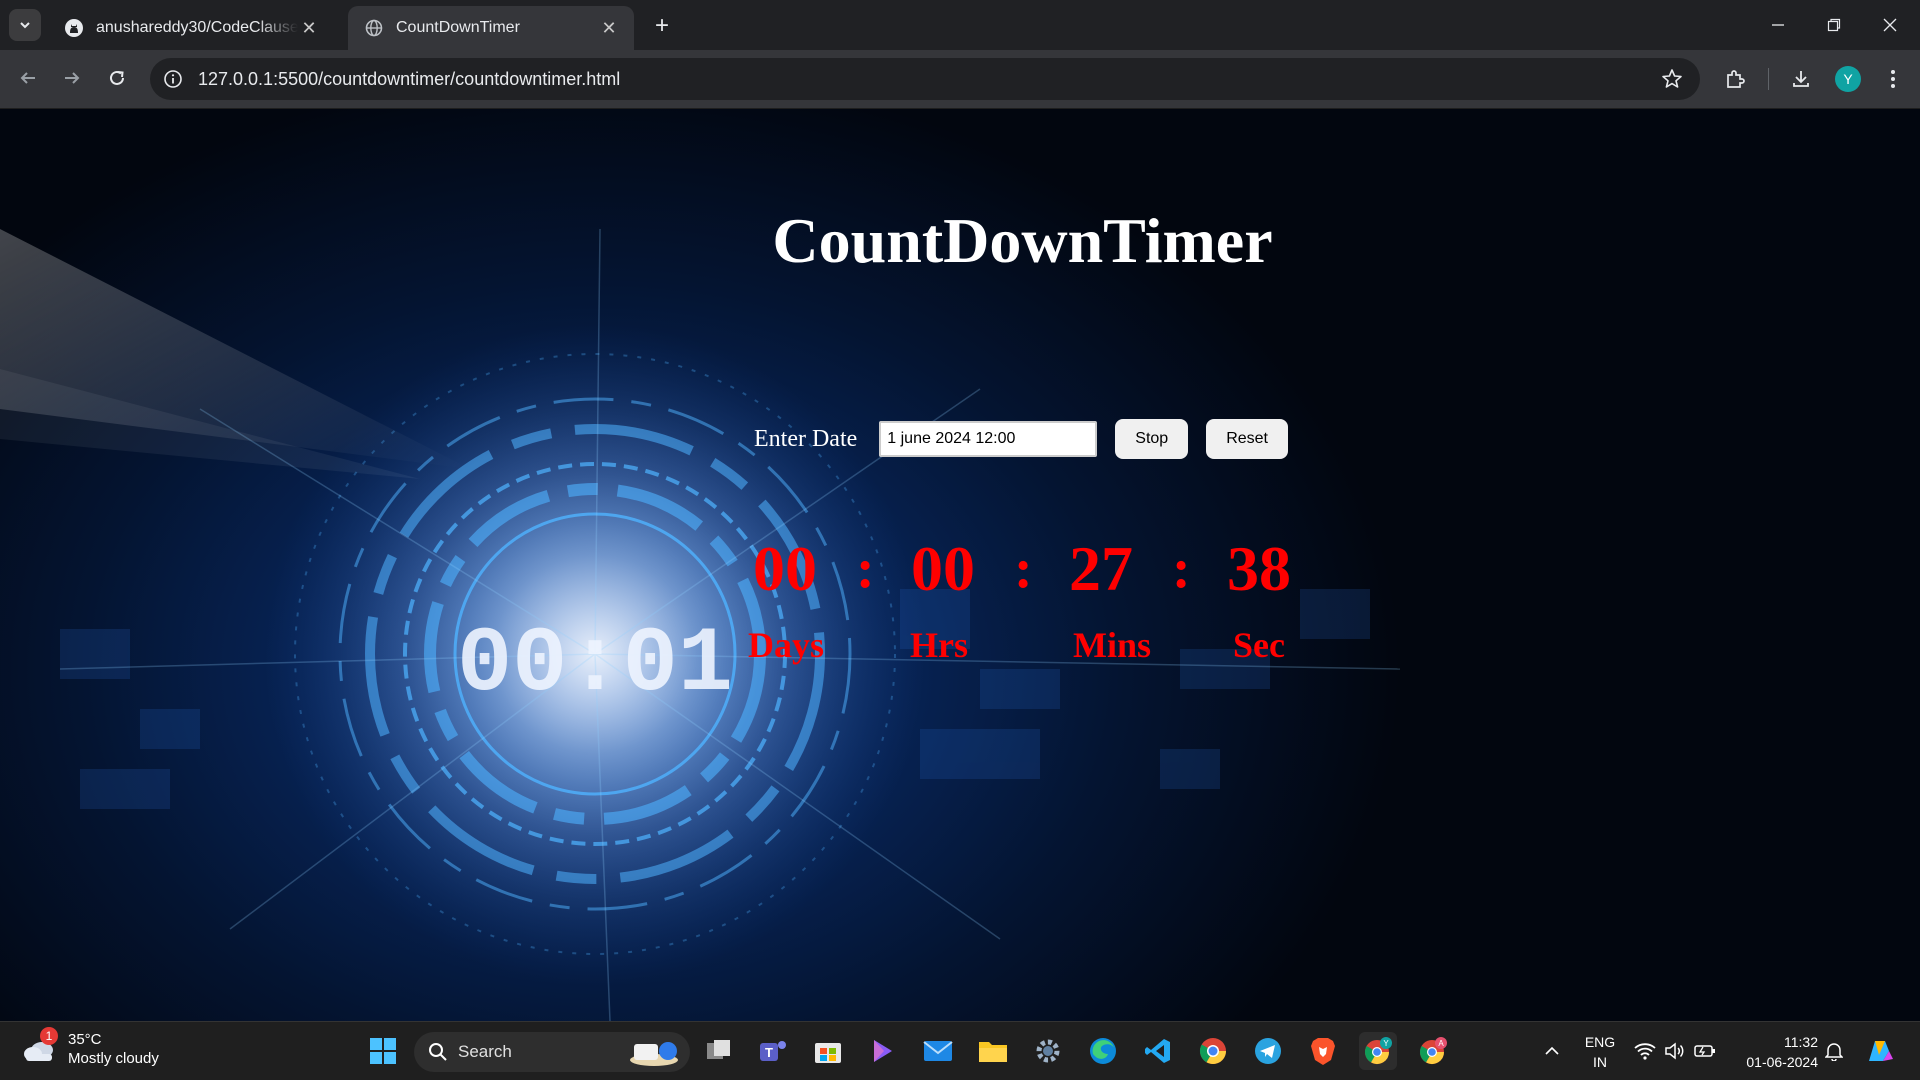 Image resolution: width=1920 pixels, height=1080 pixels. I want to click on date: 01-06-2024, so click(1782, 1062).